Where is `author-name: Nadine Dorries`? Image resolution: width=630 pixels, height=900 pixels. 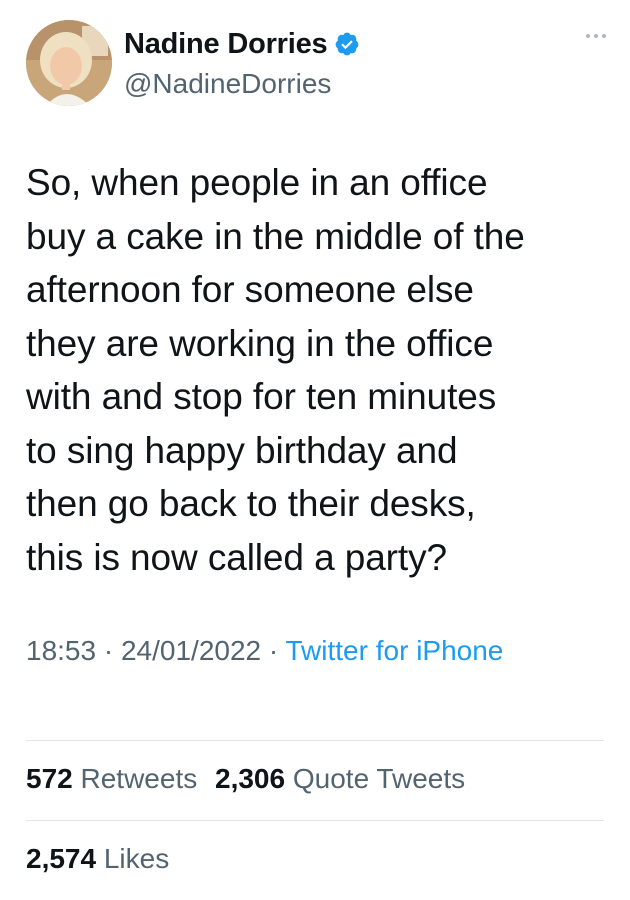
author-name: Nadine Dorries is located at coordinates (226, 44).